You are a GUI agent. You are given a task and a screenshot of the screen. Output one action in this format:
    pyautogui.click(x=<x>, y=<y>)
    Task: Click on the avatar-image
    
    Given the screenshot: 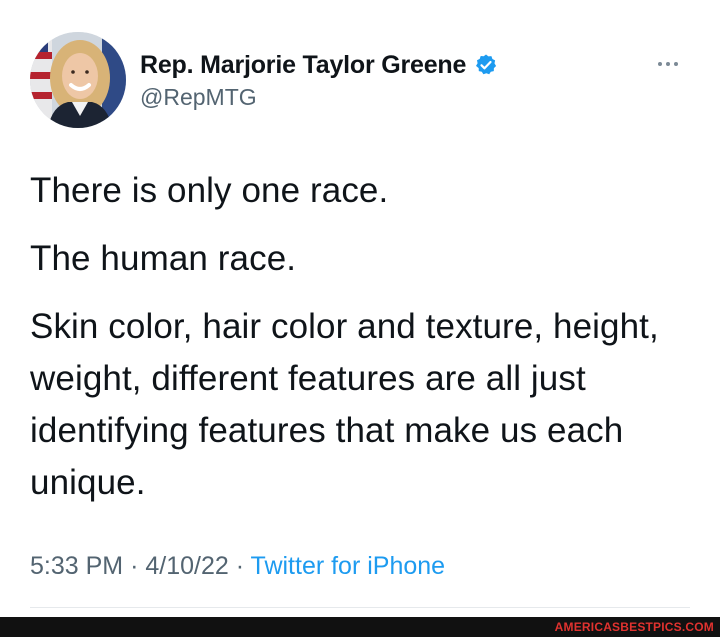 What is the action you would take?
    pyautogui.click(x=78, y=80)
    